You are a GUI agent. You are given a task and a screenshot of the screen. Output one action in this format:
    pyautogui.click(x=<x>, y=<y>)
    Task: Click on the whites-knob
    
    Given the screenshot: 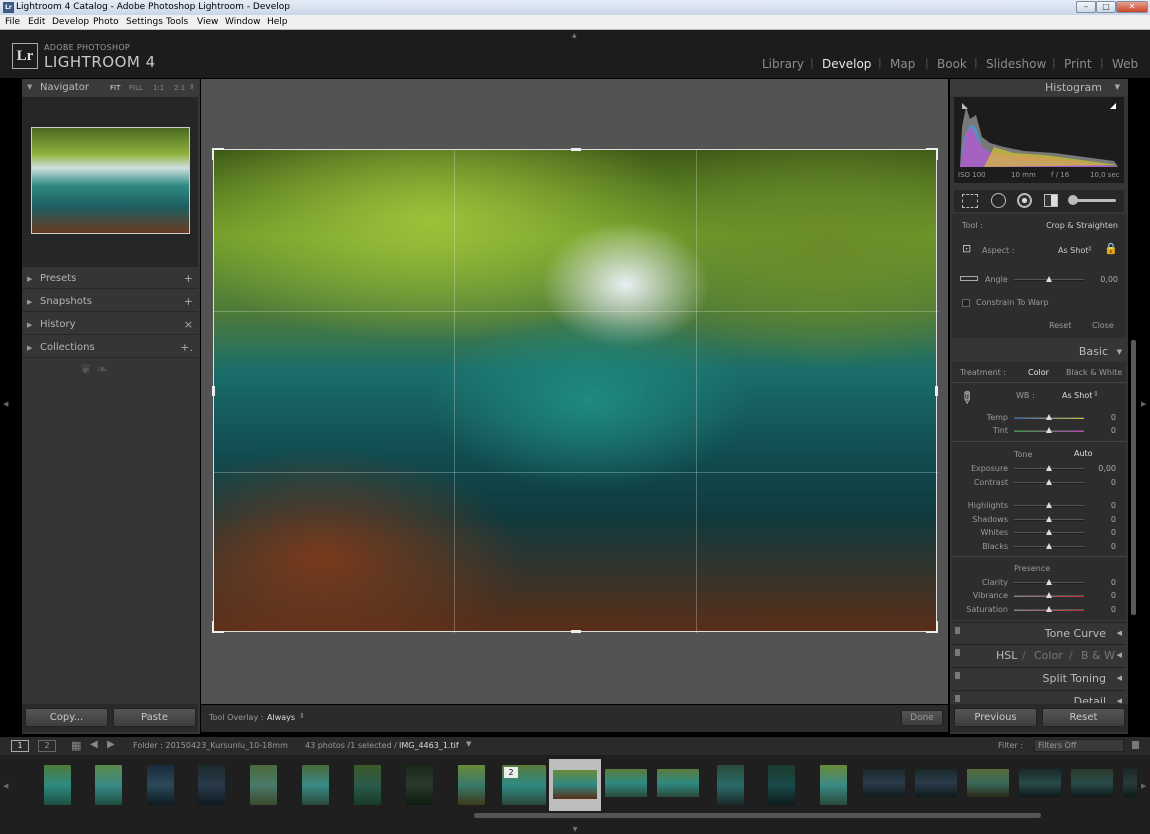 What is the action you would take?
    pyautogui.click(x=1049, y=532)
    